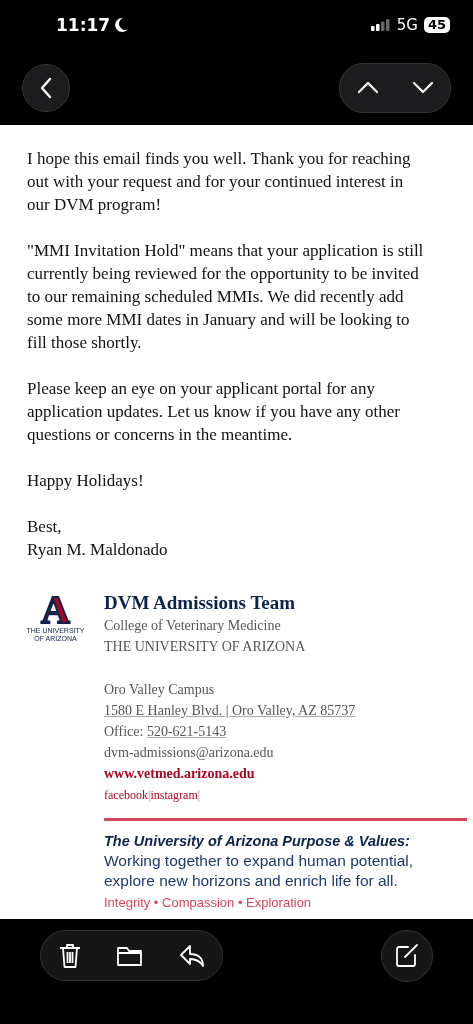 The width and height of the screenshot is (473, 1024). Describe the element at coordinates (86, 481) in the screenshot. I see `email-paragraph: Happy Holidays!` at that location.